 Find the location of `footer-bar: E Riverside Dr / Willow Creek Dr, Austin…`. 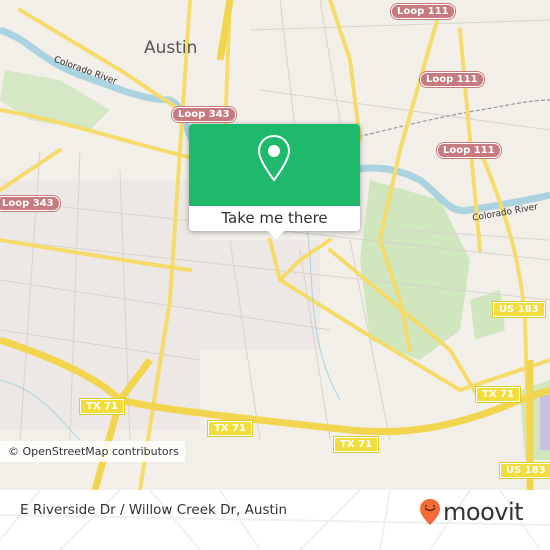

footer-bar: E Riverside Dr / Willow Creek Dr, Austin… is located at coordinates (275, 520).